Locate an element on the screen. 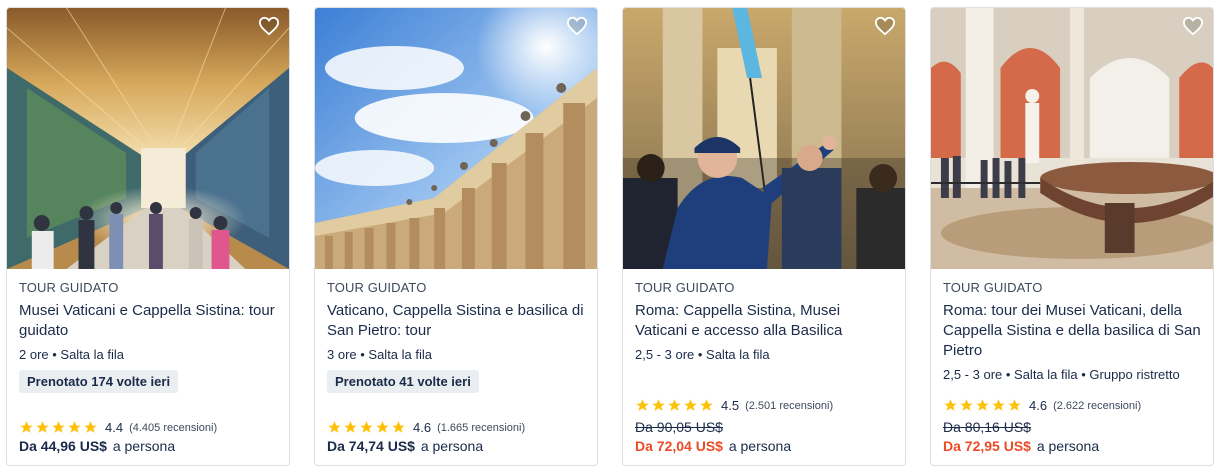 The image size is (1220, 472). tour-details: 2 ore • Salta la fila is located at coordinates (71, 354).